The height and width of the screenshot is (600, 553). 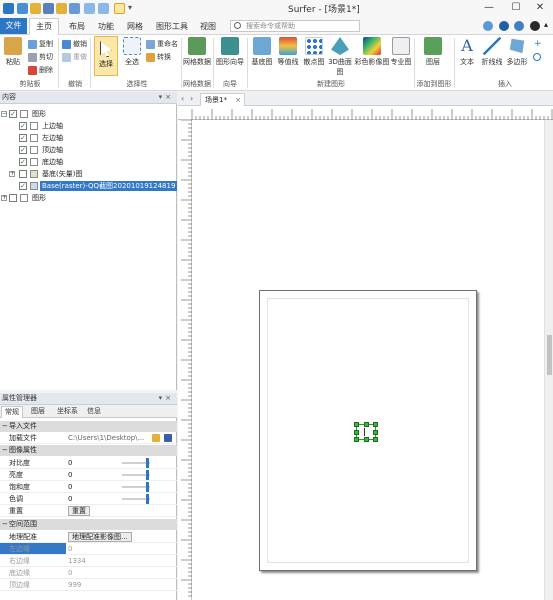 I want to click on plus-icon: +, so click(x=538, y=44).